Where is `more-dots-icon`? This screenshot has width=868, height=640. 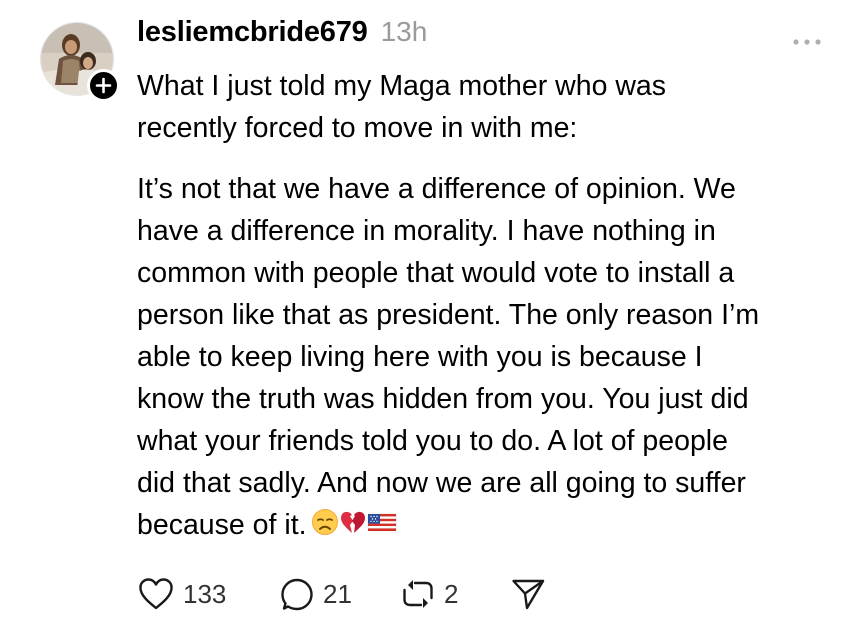 more-dots-icon is located at coordinates (807, 42).